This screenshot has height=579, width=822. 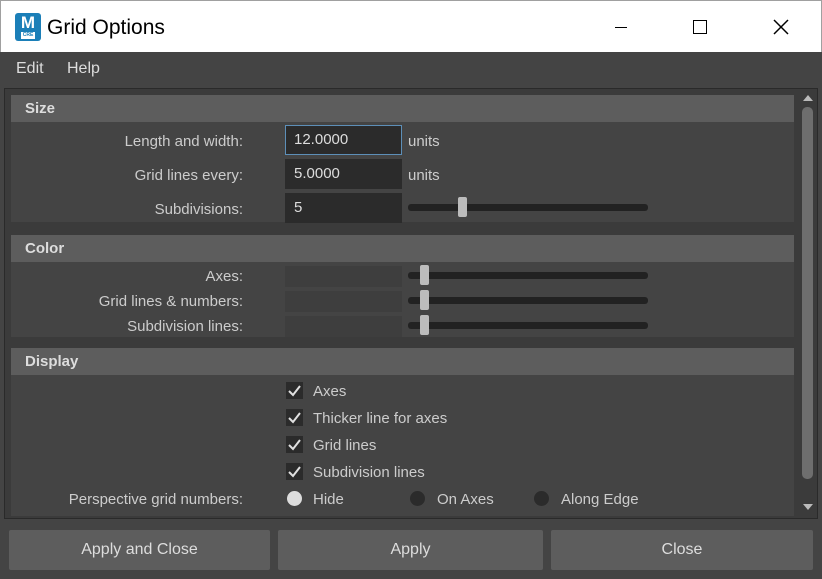 I want to click on menu-bar: Edit Help, so click(x=411, y=69).